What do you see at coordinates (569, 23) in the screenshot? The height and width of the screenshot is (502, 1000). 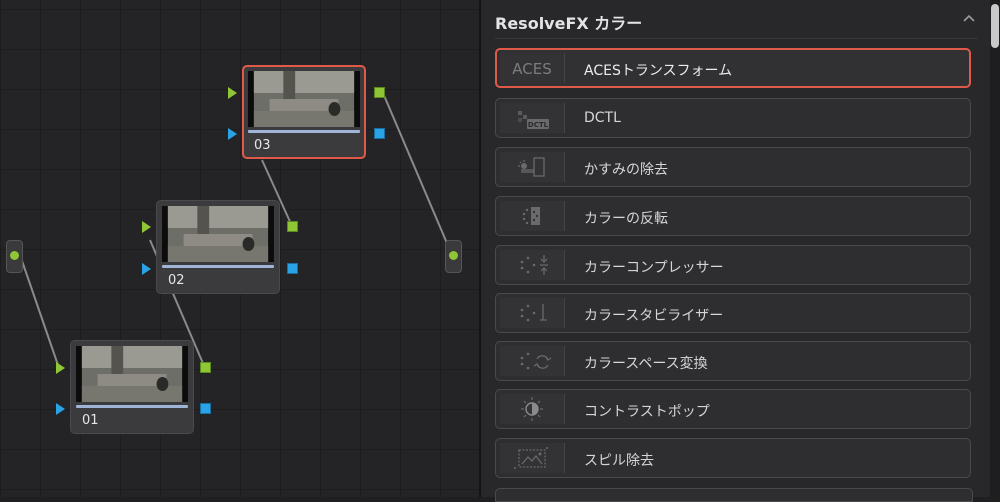 I see `panel-title: ResolveFX カラー` at bounding box center [569, 23].